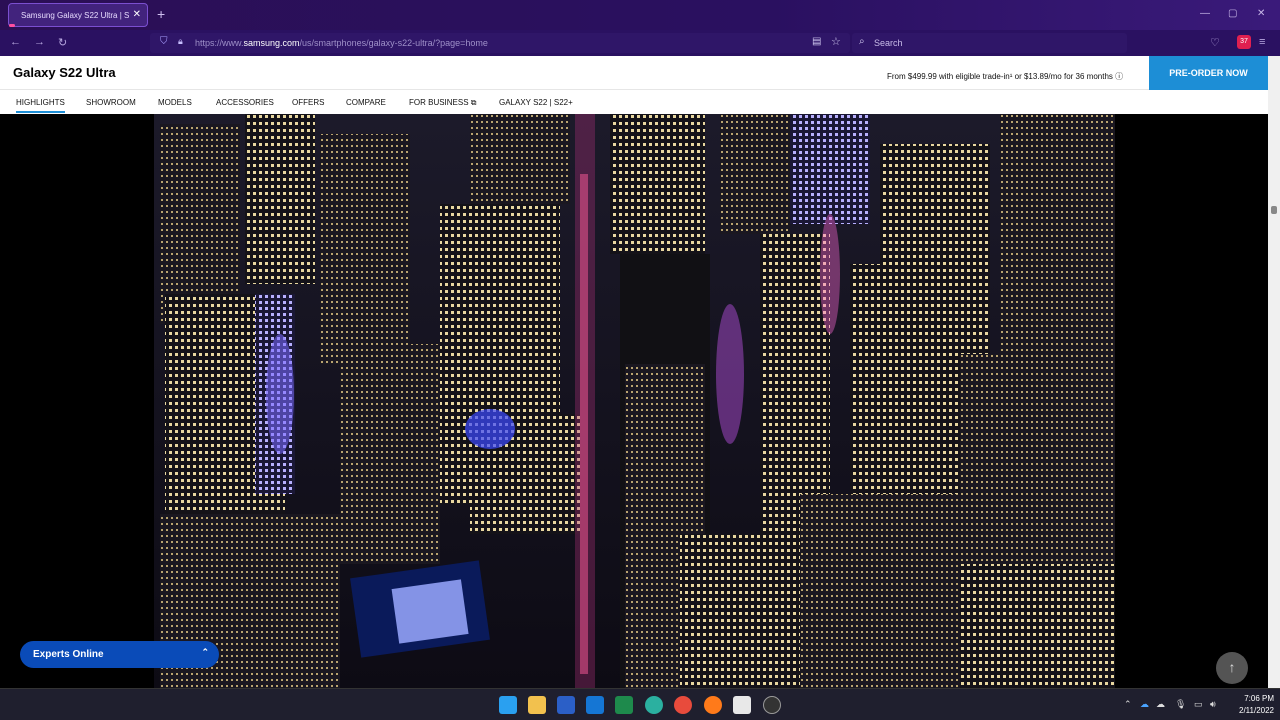 Image resolution: width=1280 pixels, height=720 pixels. Describe the element at coordinates (443, 103) in the screenshot. I see `nav-for-business: FOR BUSINESS ⧉` at that location.